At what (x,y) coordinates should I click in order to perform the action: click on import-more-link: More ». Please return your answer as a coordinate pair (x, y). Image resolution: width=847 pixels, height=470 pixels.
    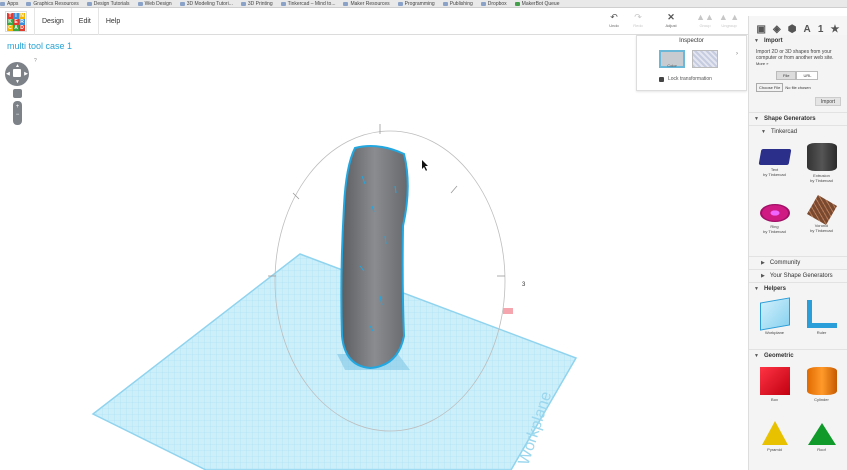
    Looking at the image, I should click on (798, 64).